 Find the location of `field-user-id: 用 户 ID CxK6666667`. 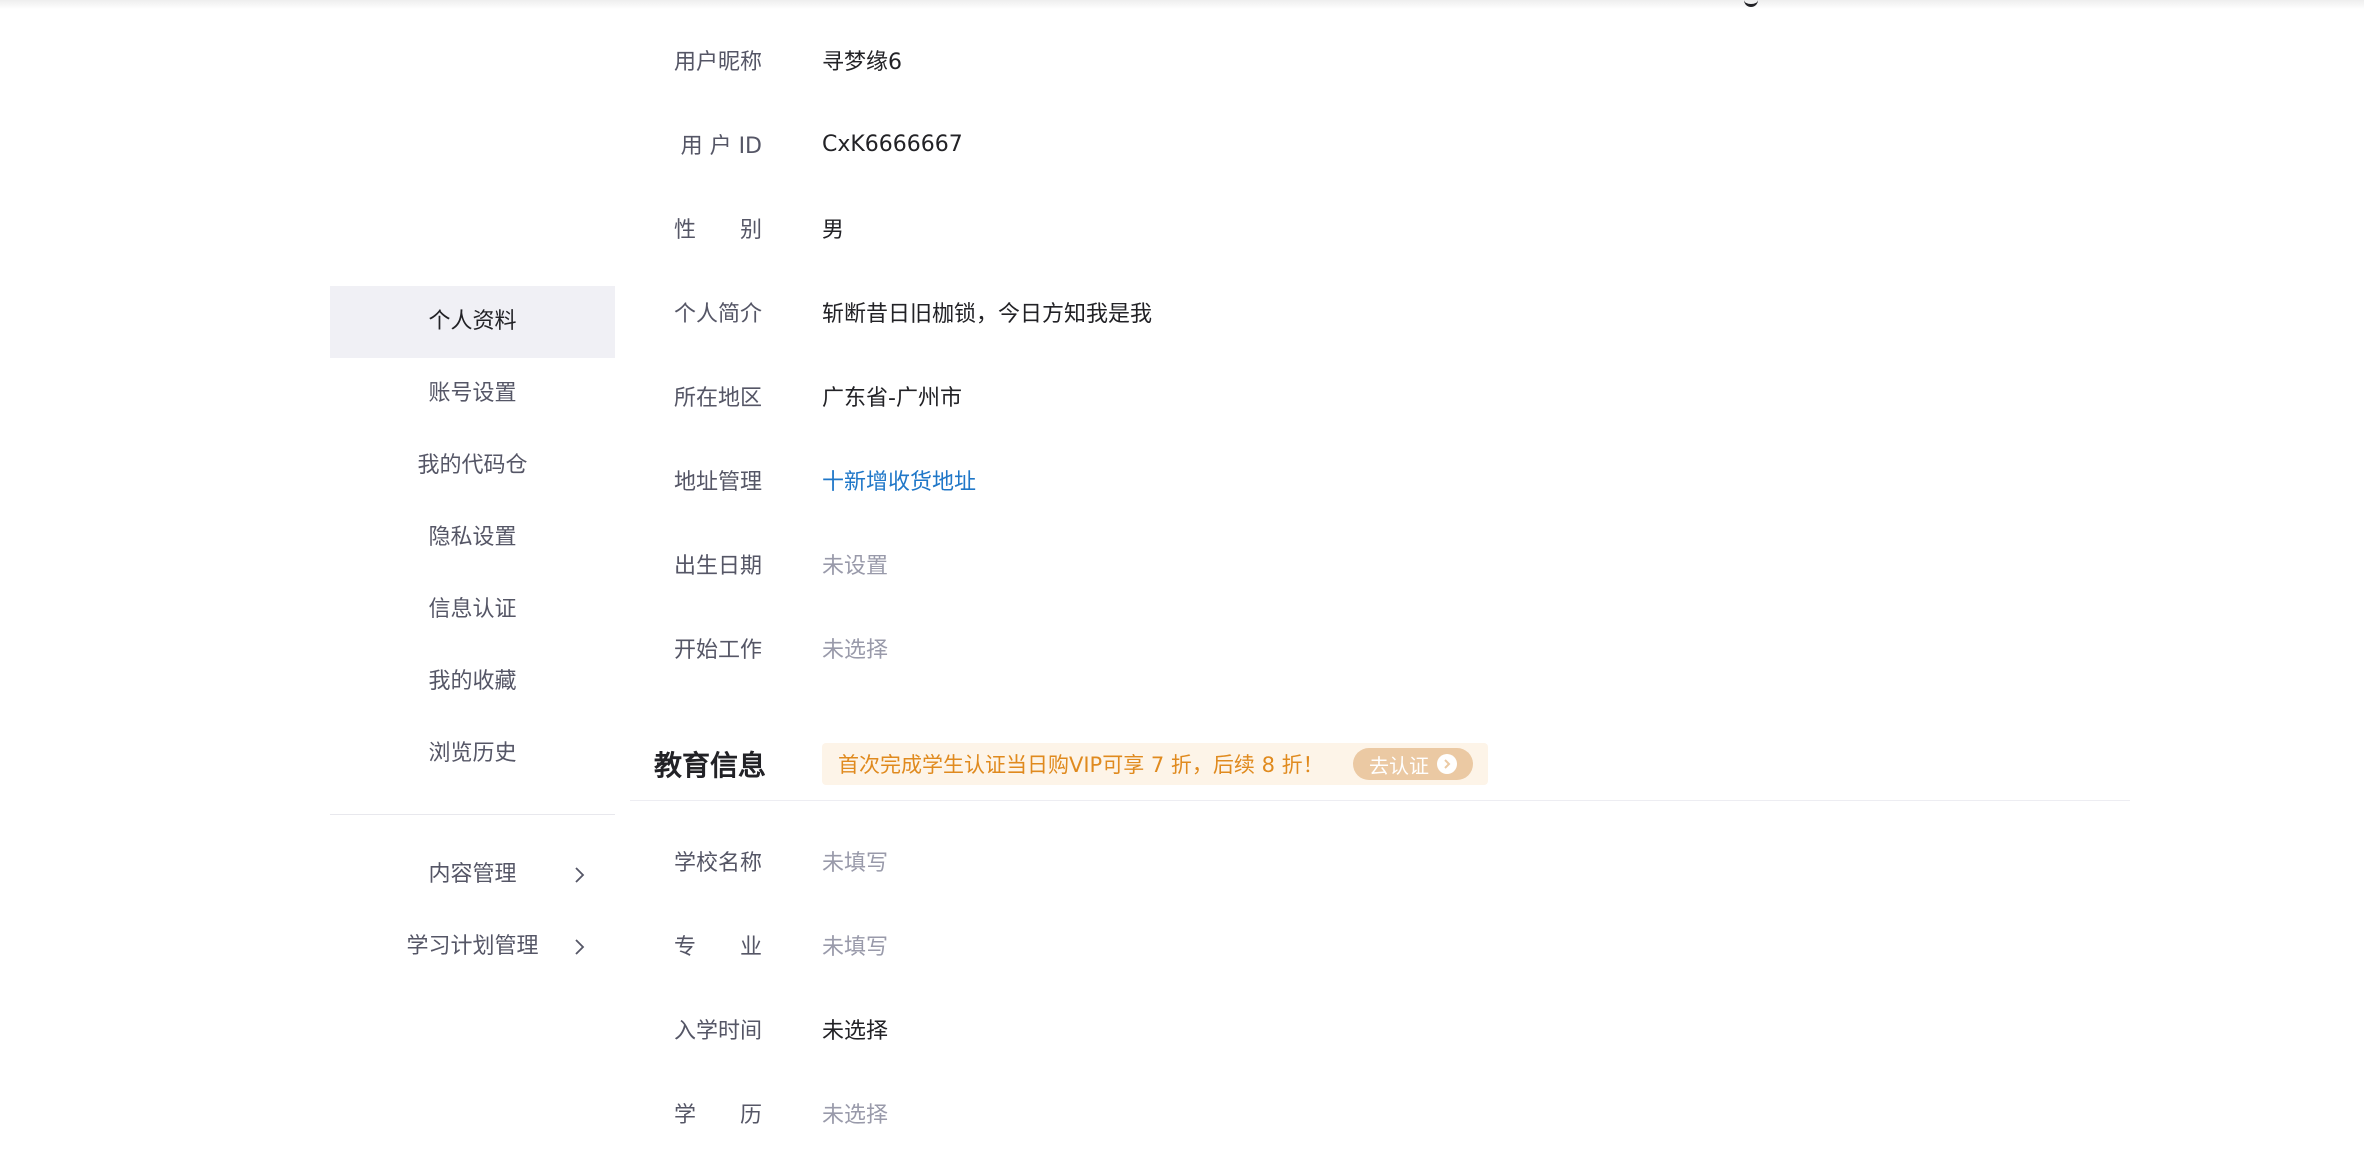

field-user-id: 用 户 ID CxK6666667 is located at coordinates (796, 144).